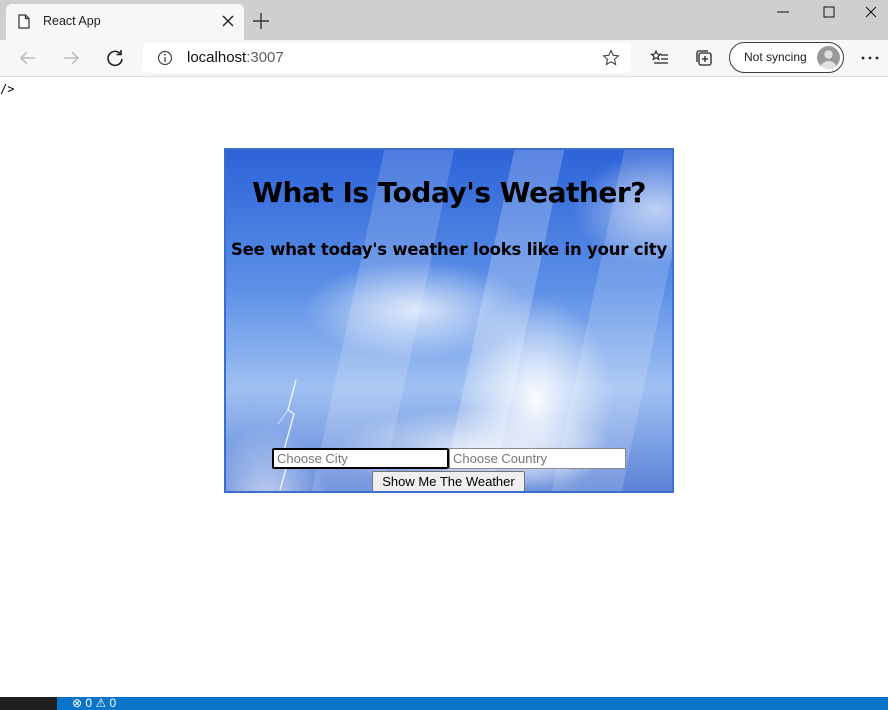  What do you see at coordinates (7, 89) in the screenshot?
I see `stray-text: />` at bounding box center [7, 89].